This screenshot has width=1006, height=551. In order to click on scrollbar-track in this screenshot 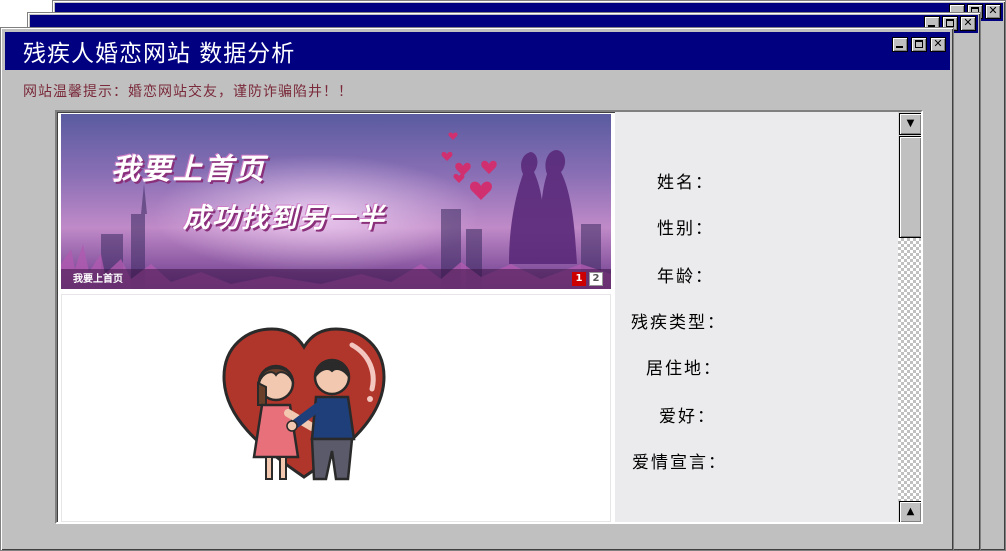, I will do `click(909, 370)`.